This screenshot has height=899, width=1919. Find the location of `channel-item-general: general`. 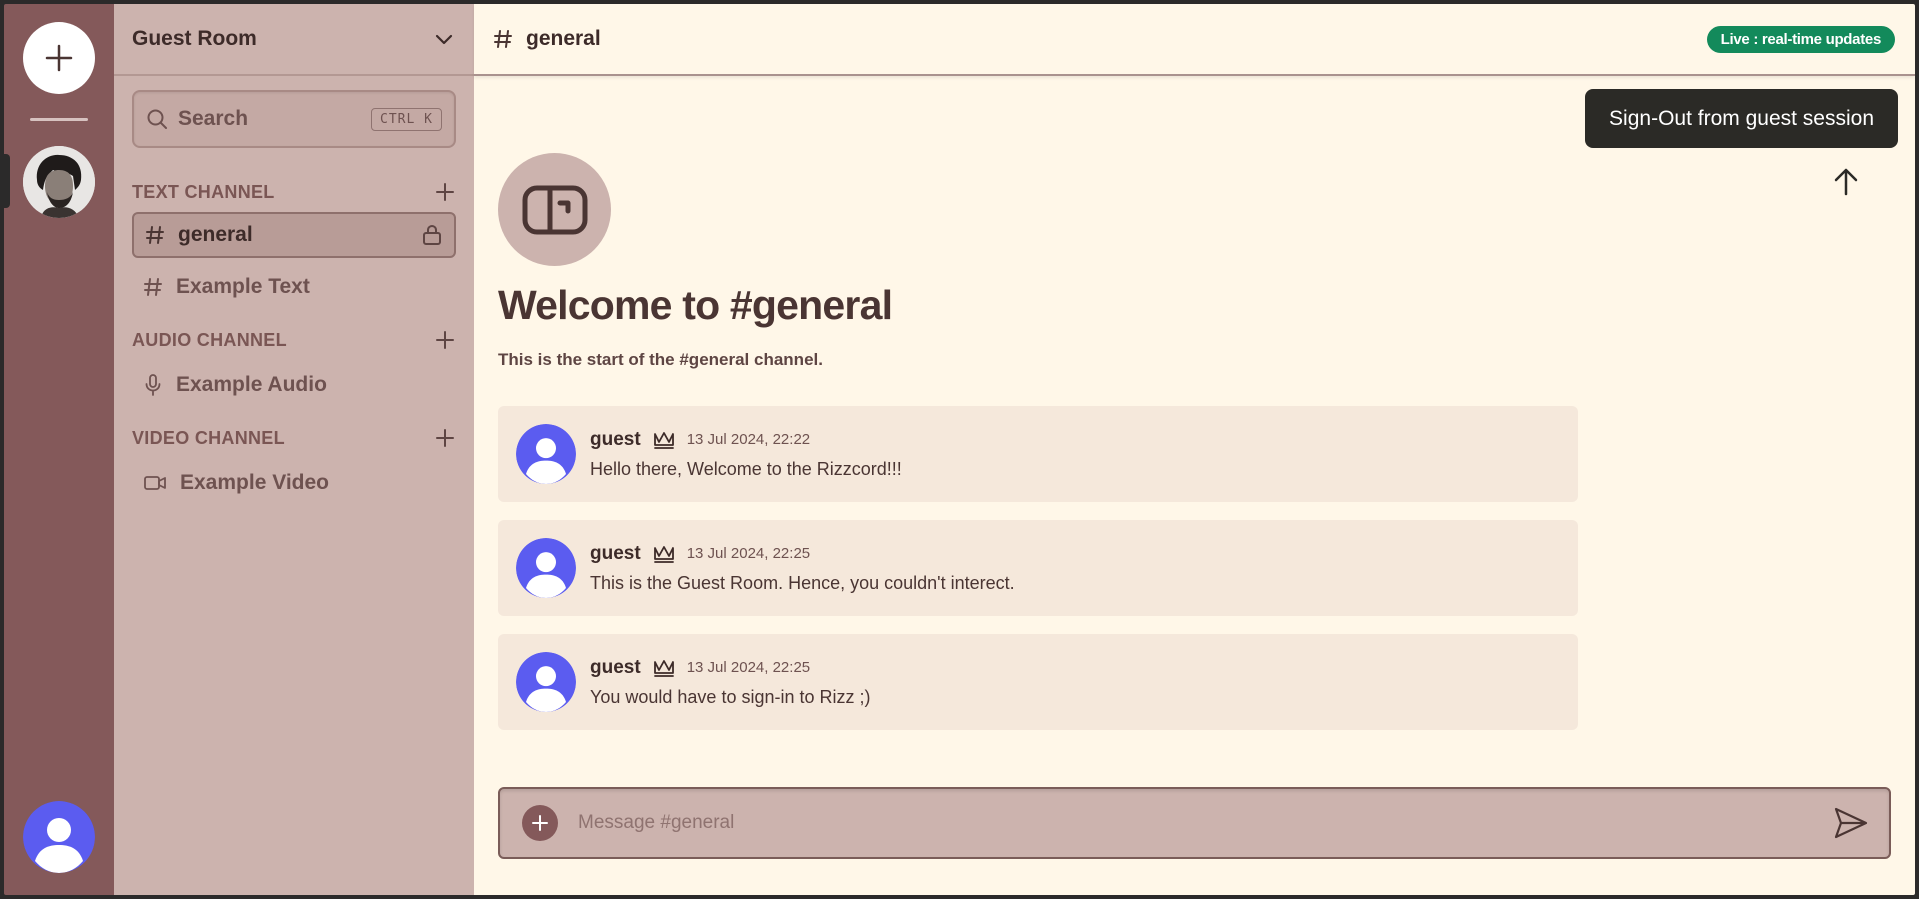

channel-item-general: general is located at coordinates (294, 235).